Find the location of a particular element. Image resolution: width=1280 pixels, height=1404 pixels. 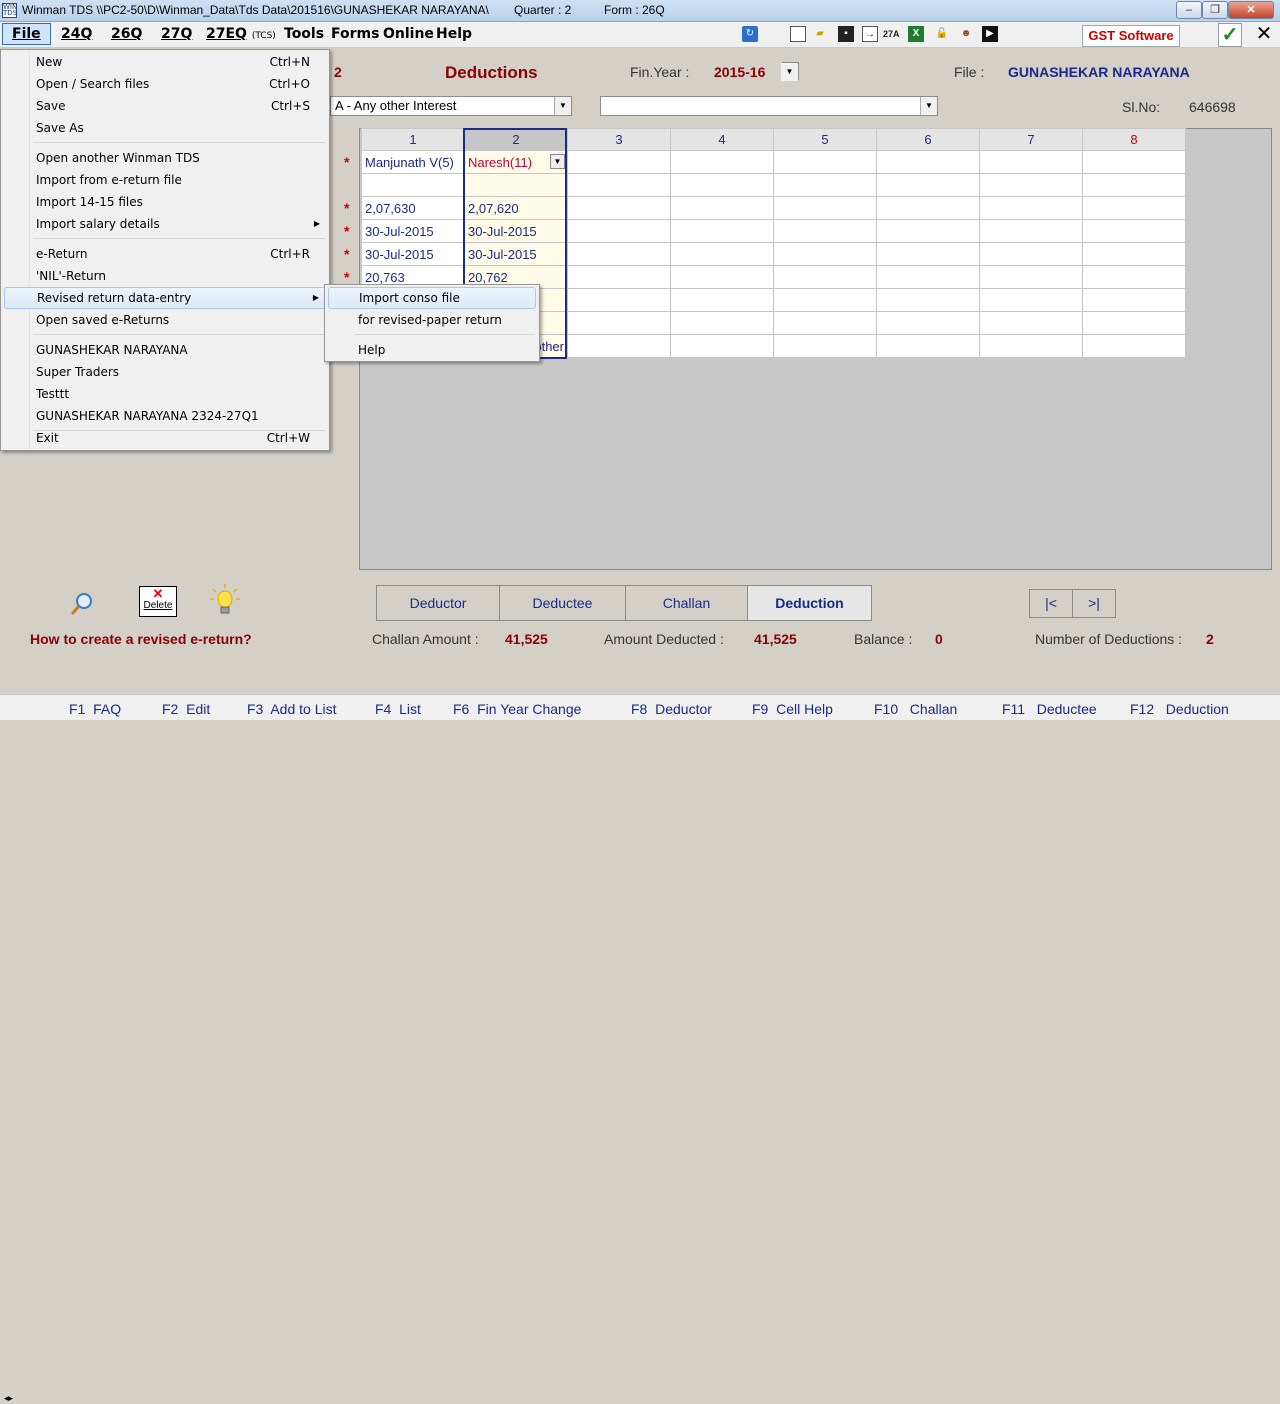

export-icon: → is located at coordinates (870, 34).